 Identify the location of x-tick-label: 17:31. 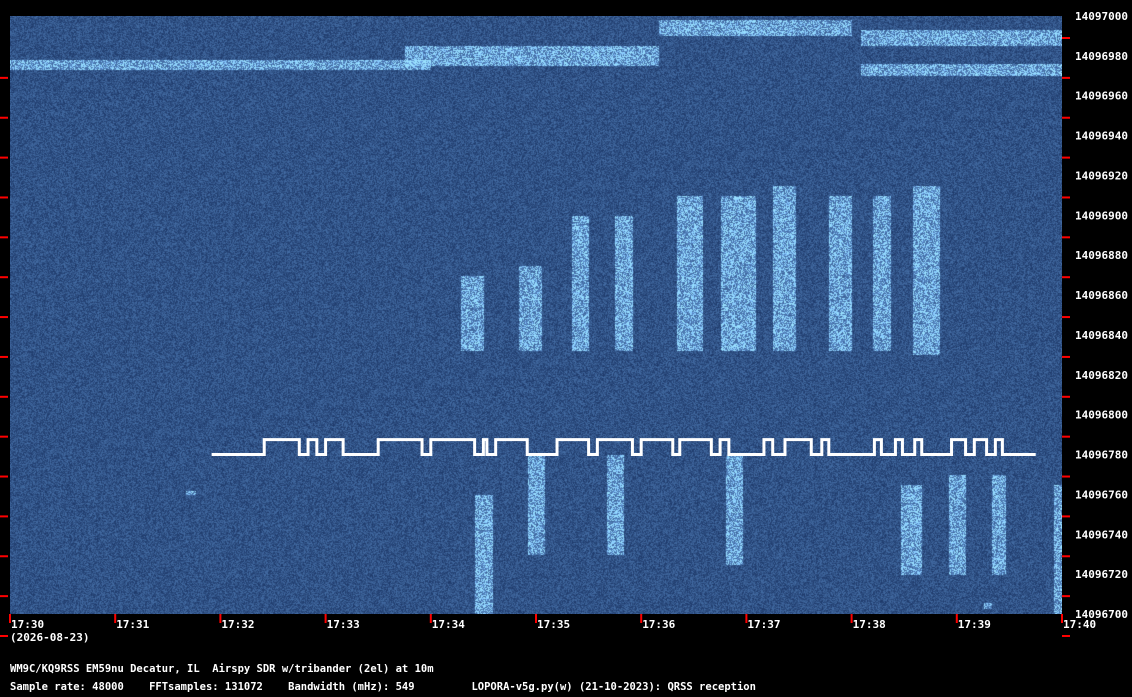
(132, 624).